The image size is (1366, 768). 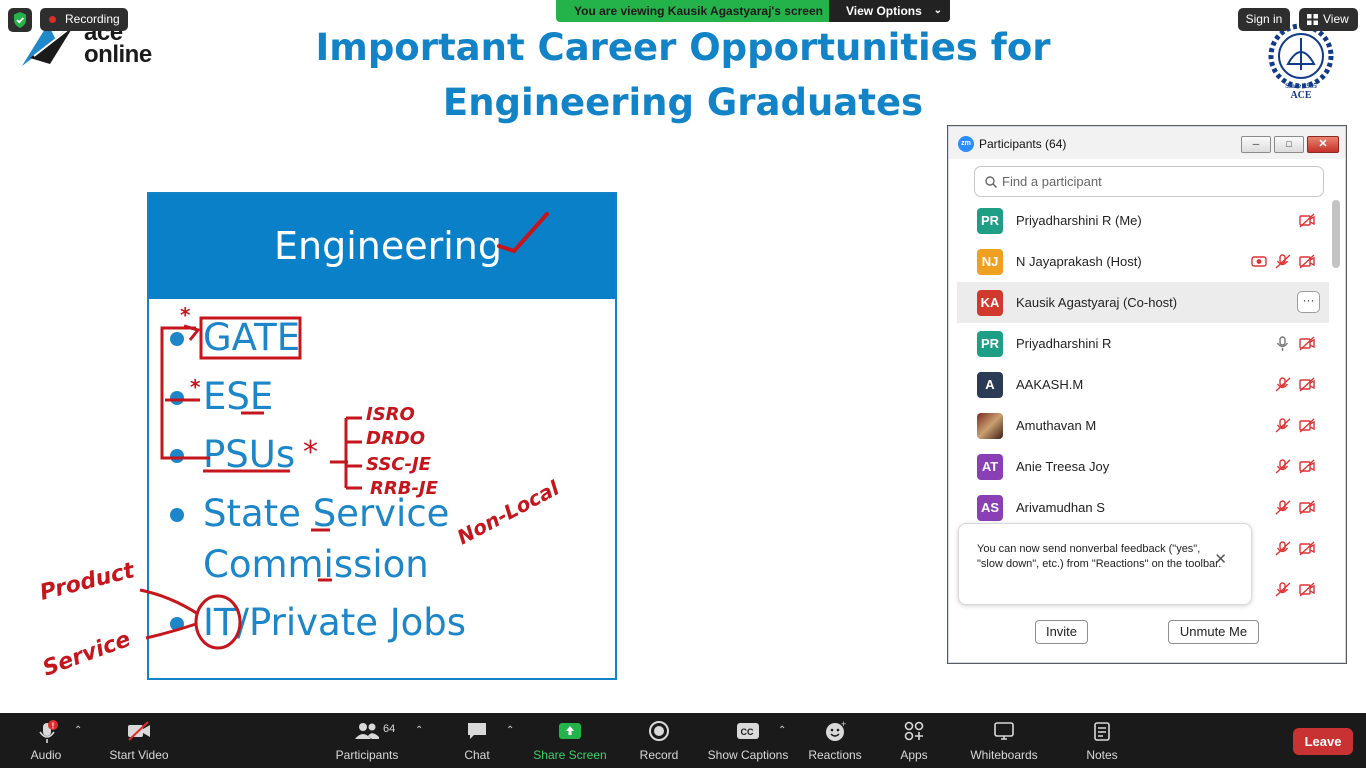 I want to click on security-shield, so click(x=20, y=20).